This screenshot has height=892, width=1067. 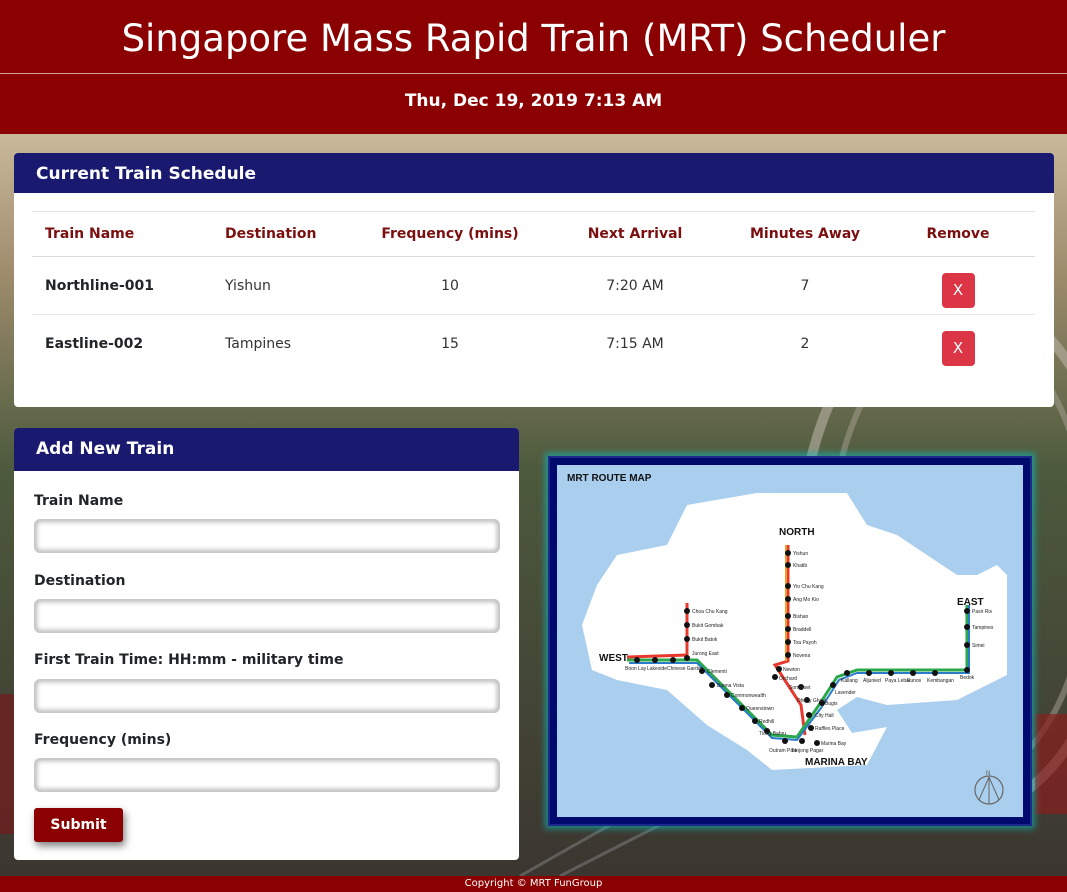 I want to click on destination-label: Destination, so click(x=80, y=581).